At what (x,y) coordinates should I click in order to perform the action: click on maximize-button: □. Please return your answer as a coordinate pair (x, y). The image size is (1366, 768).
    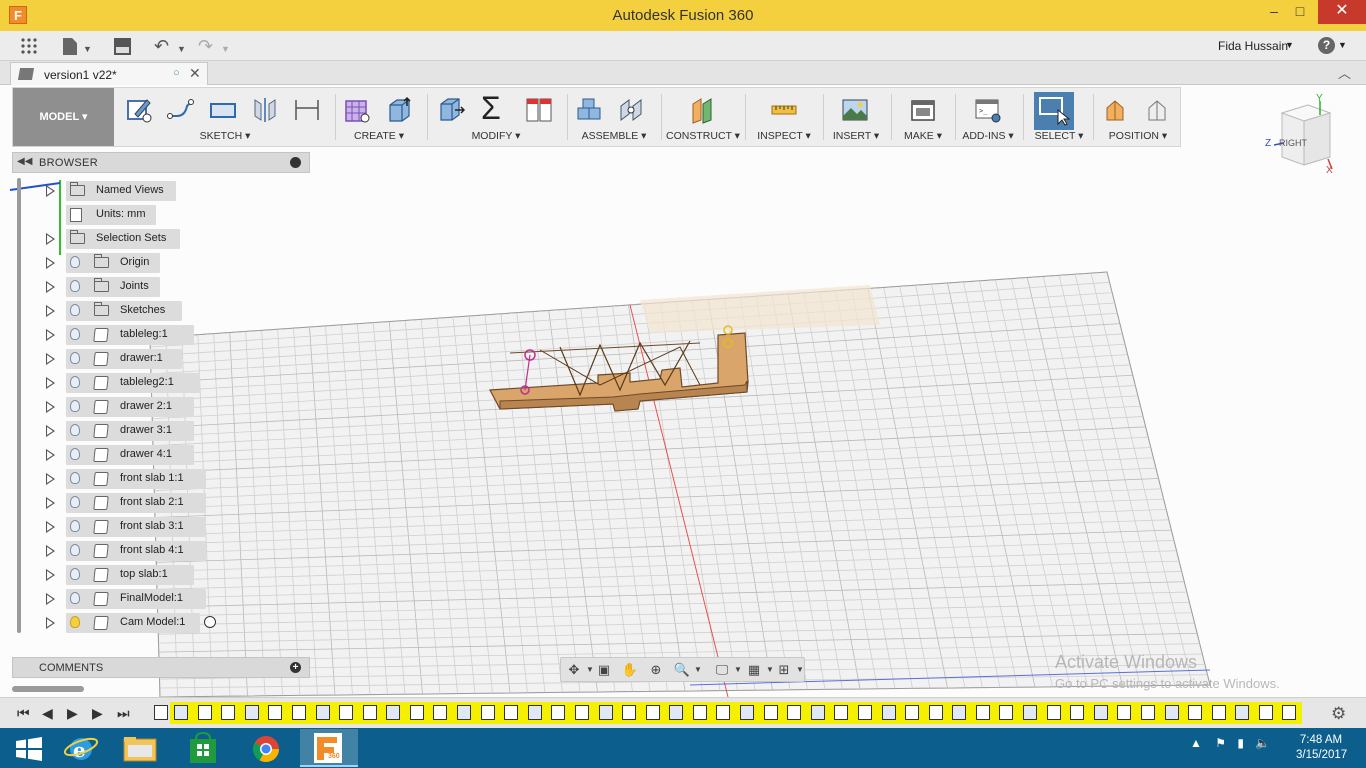
    Looking at the image, I should click on (1300, 12).